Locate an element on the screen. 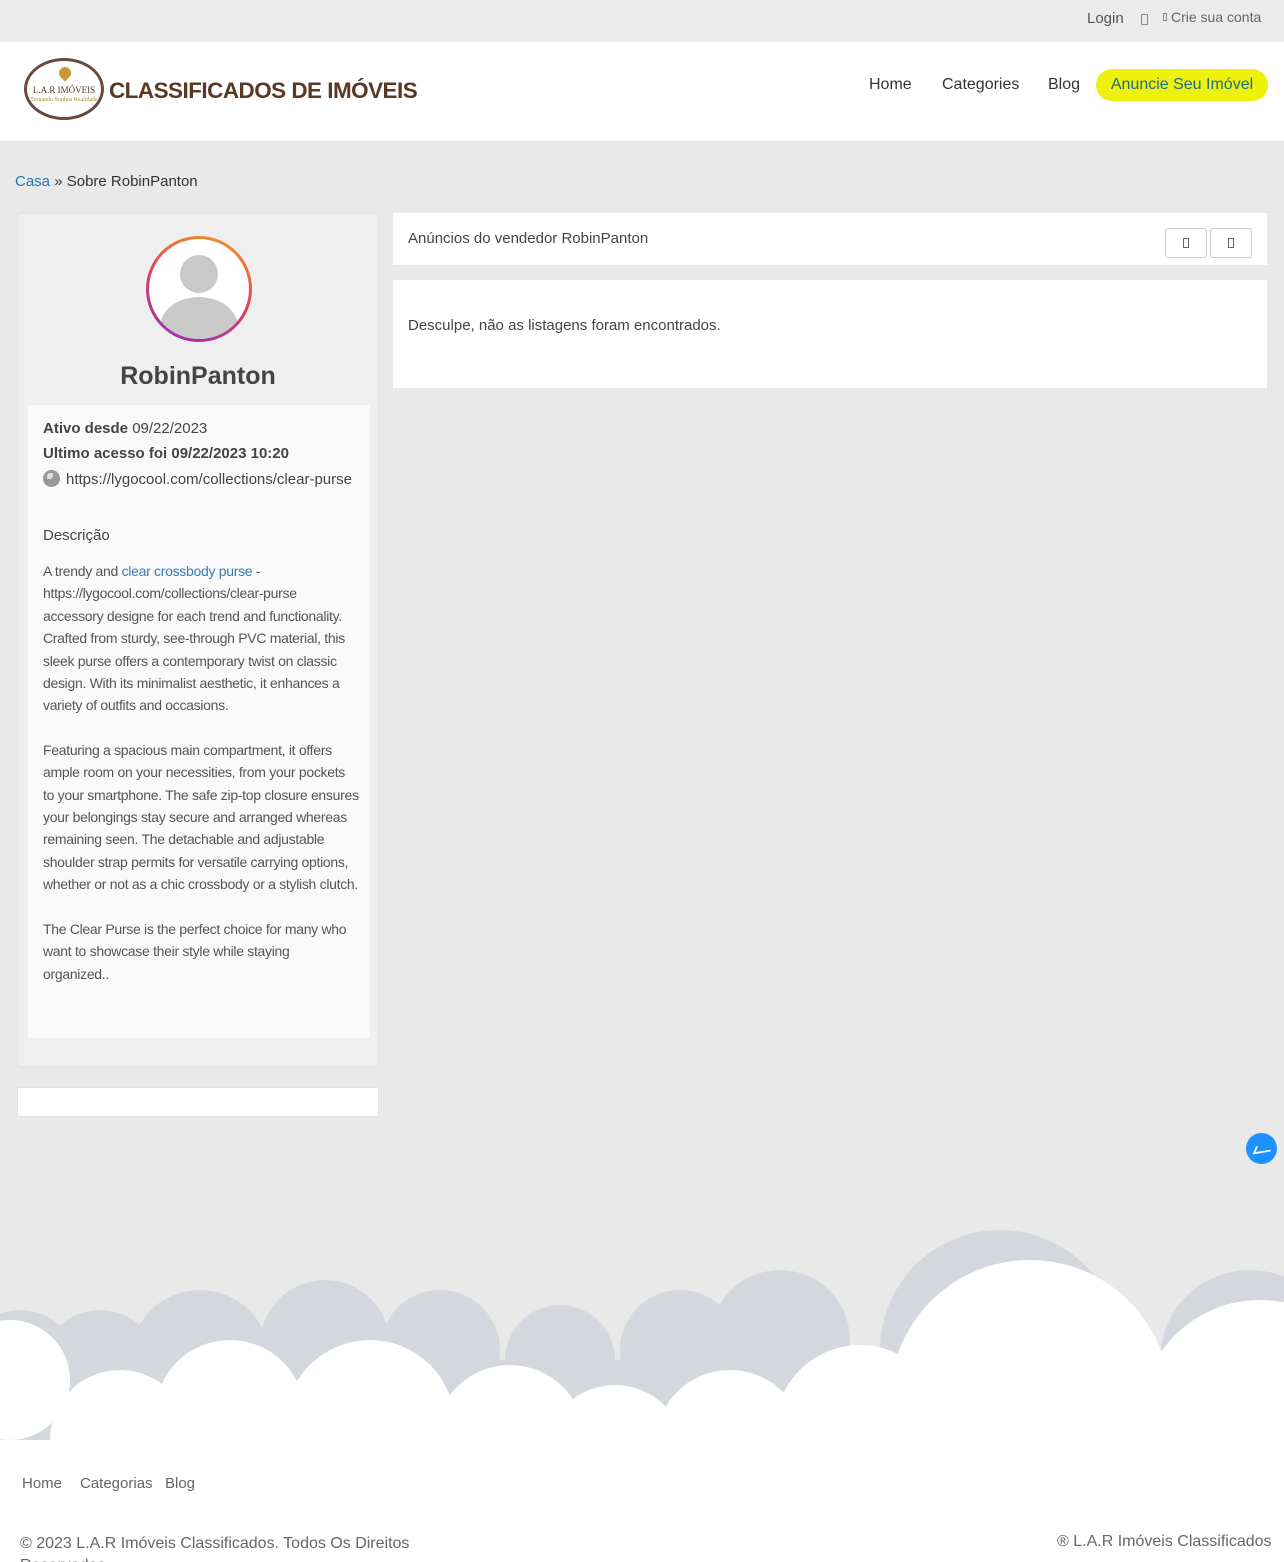 This screenshot has height=1562, width=1284. active-since: Ativo desde 09/22/2023 is located at coordinates (125, 428).